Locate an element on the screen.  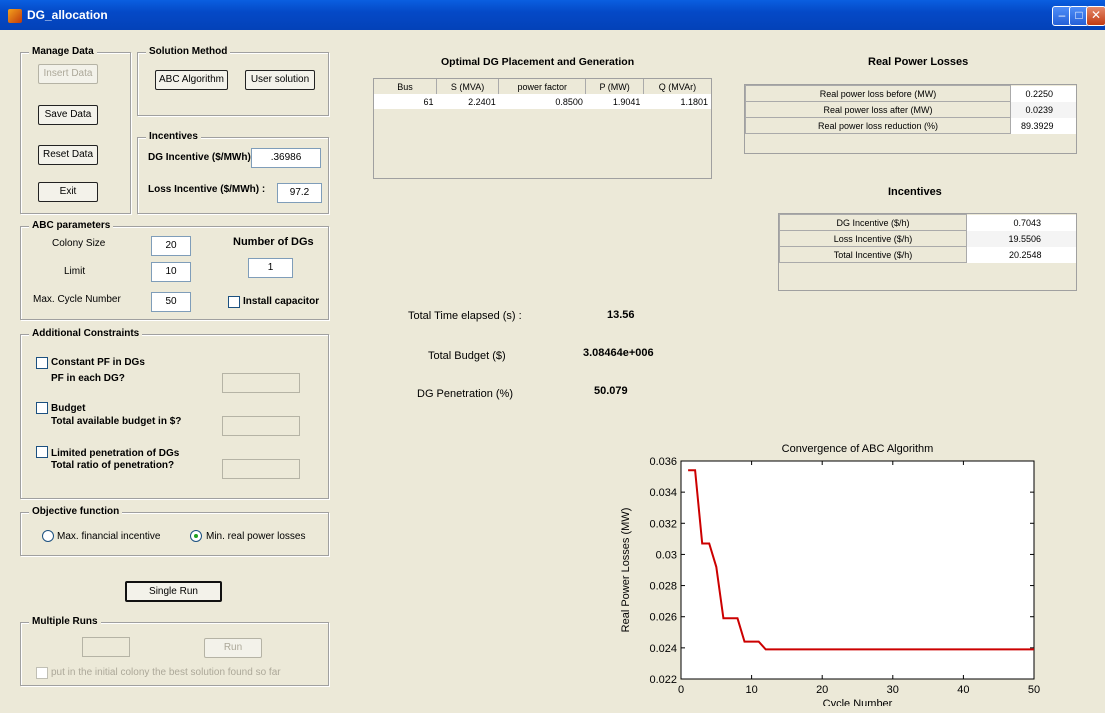
colony-size-label: Colony Size is located at coordinates (79, 243).